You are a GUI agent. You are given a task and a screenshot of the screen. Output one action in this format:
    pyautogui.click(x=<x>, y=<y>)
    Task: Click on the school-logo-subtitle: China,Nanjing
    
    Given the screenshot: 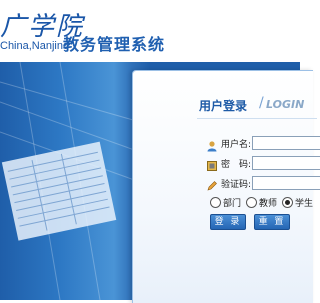 What is the action you would take?
    pyautogui.click(x=35, y=46)
    